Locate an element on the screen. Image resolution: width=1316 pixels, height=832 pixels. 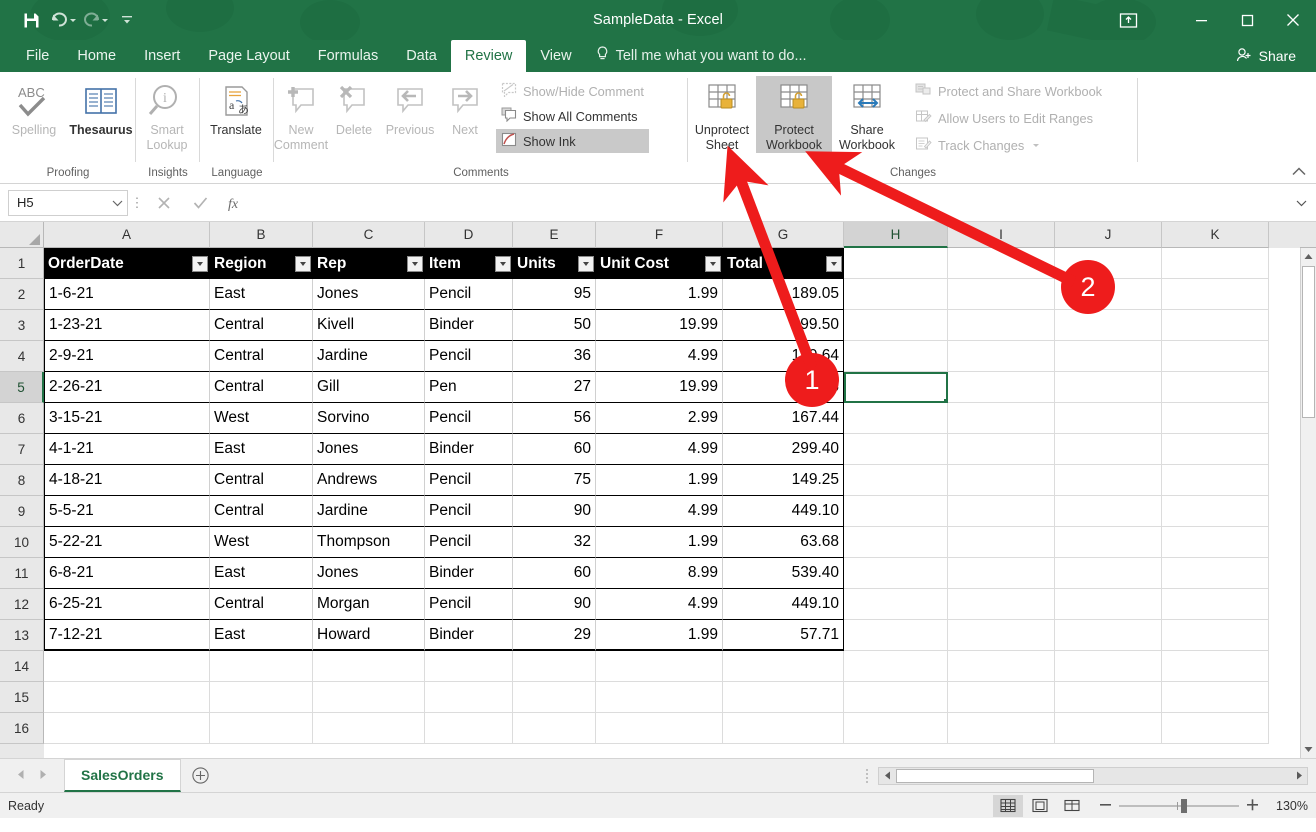
vertical-scrollbar is located at coordinates (1308, 503).